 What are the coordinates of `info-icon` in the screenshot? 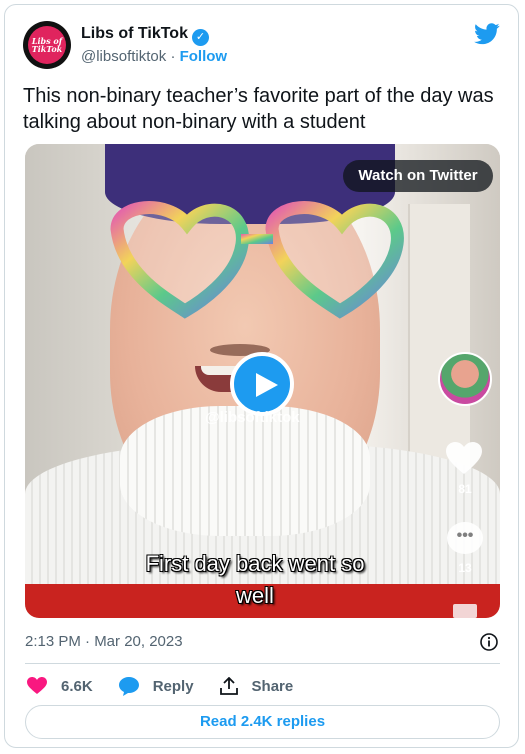 It's located at (489, 642).